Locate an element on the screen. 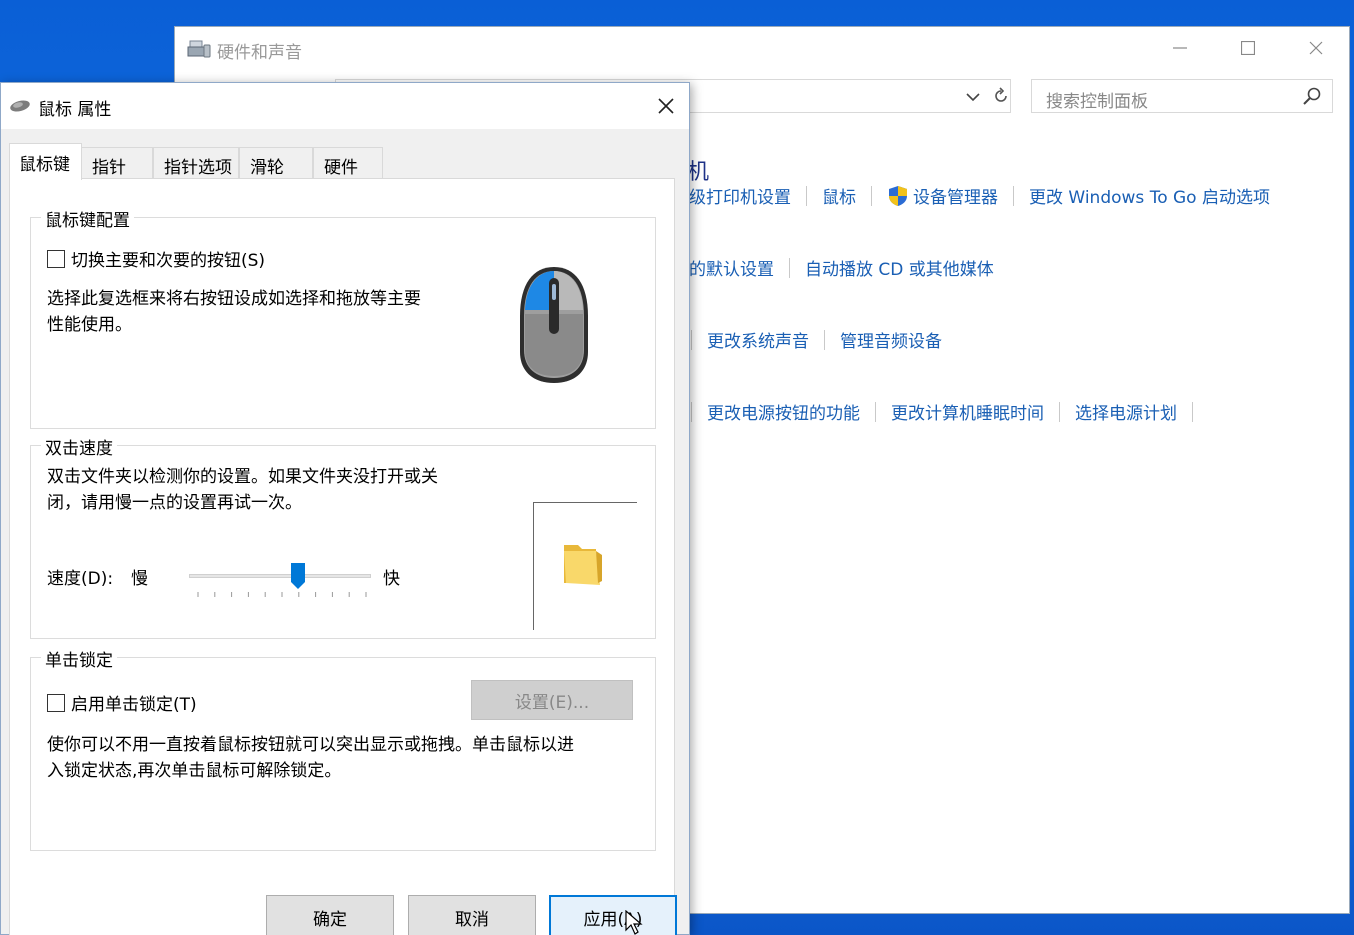  chevron-down-icon is located at coordinates (973, 97).